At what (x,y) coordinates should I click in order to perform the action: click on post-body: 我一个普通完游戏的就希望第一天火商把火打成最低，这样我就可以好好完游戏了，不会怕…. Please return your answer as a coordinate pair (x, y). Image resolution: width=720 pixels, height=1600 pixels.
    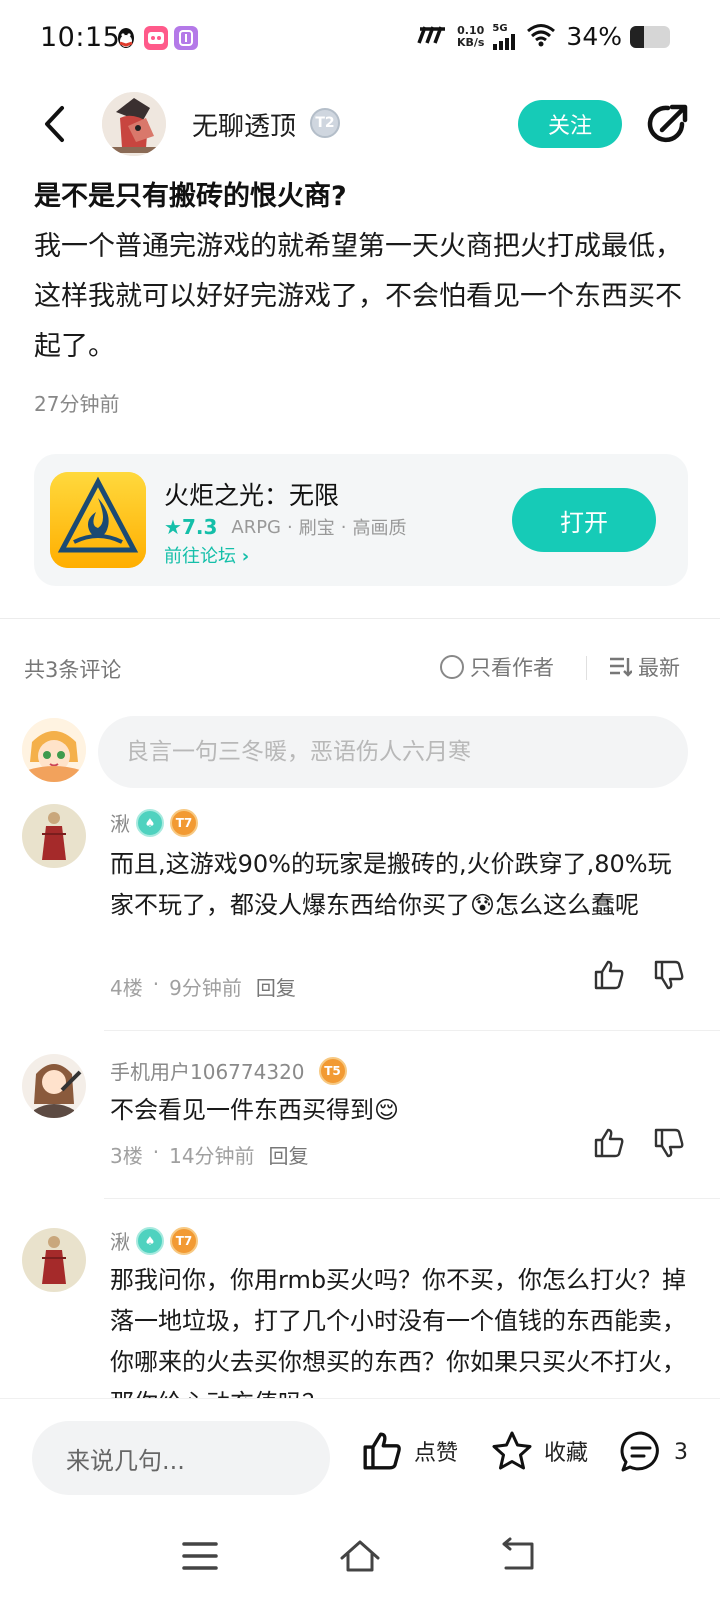
    Looking at the image, I should click on (358, 296).